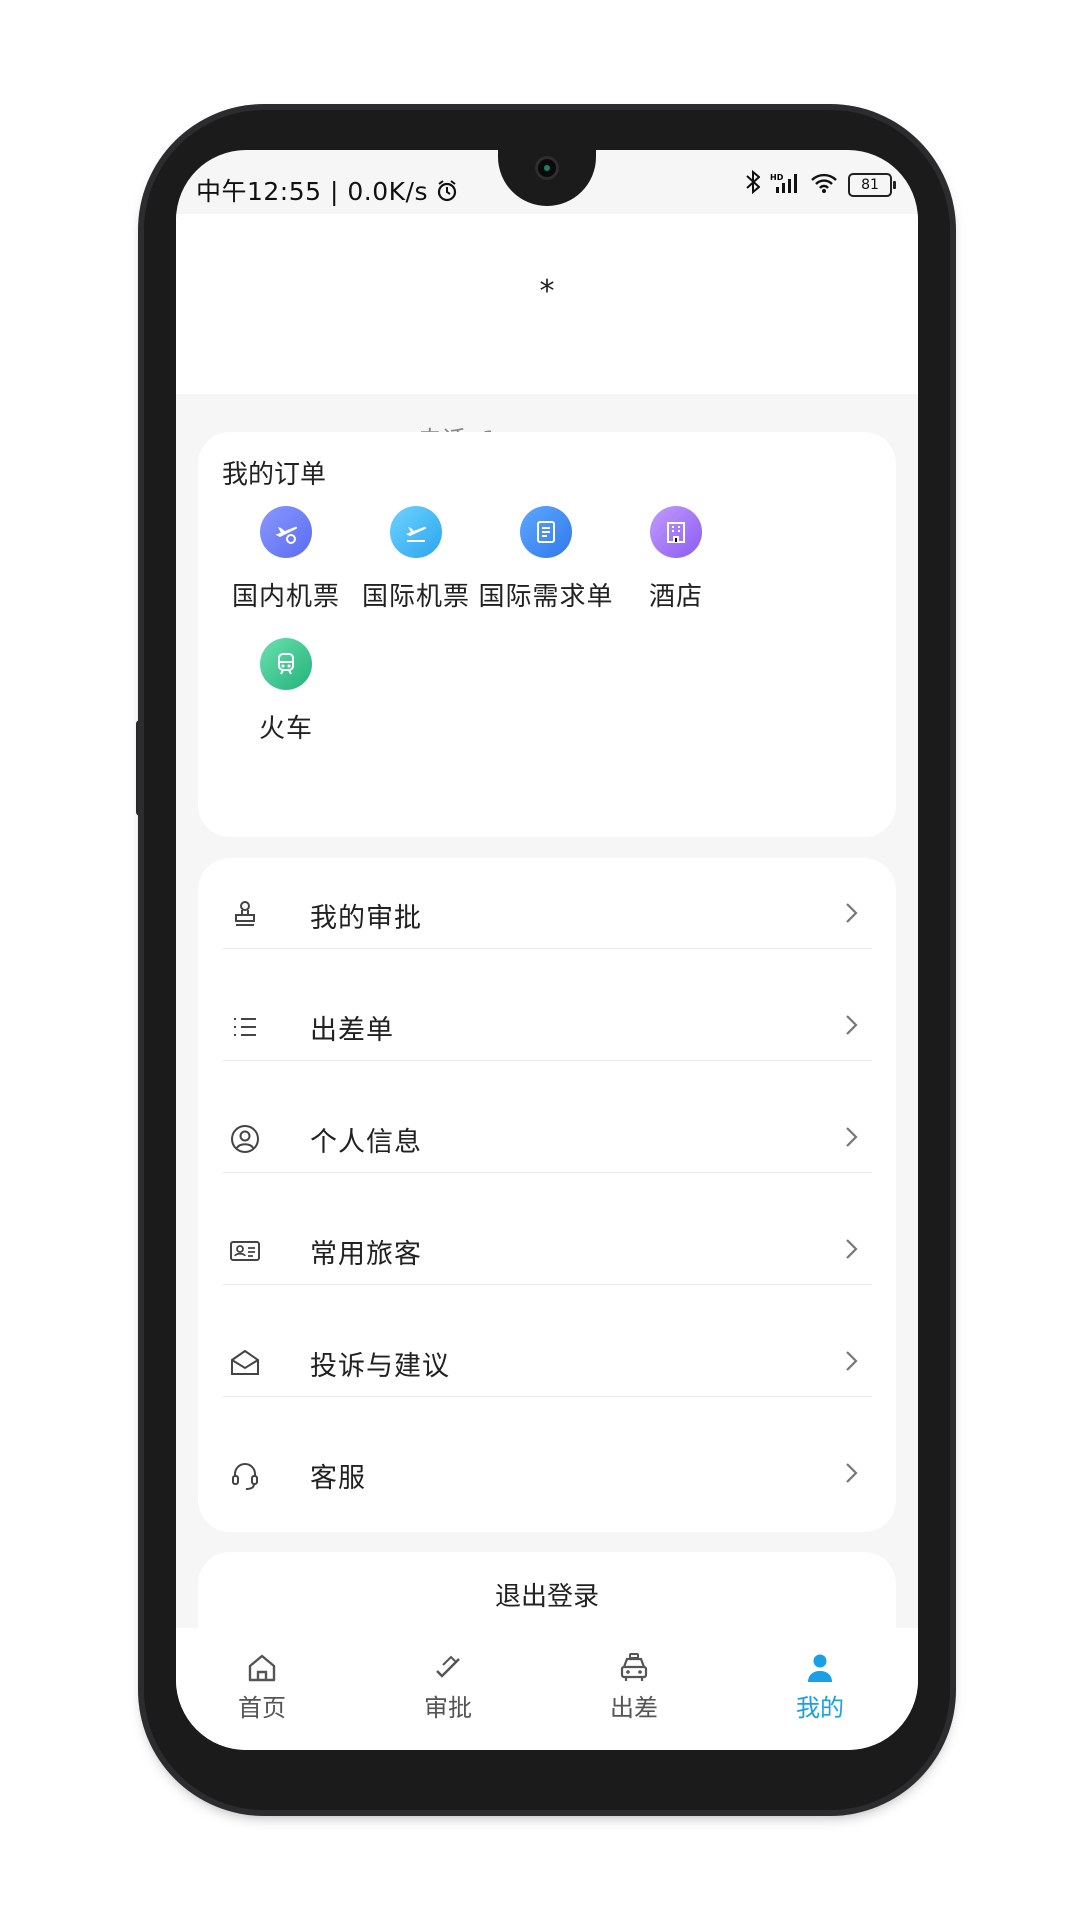 The image size is (1080, 1920). What do you see at coordinates (448, 1668) in the screenshot?
I see `approve-icon` at bounding box center [448, 1668].